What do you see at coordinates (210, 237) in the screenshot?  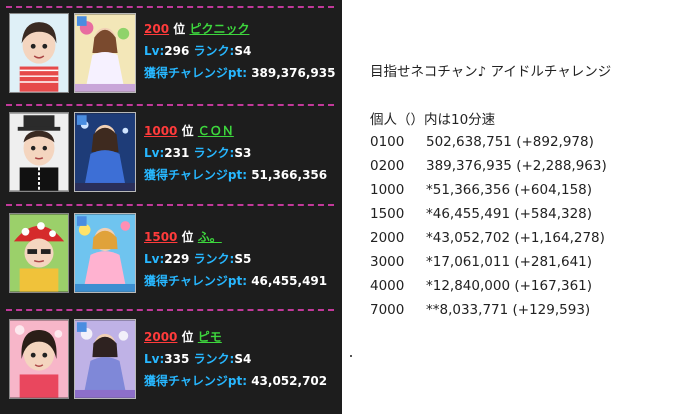 I see `producer-name-link: ふ。` at bounding box center [210, 237].